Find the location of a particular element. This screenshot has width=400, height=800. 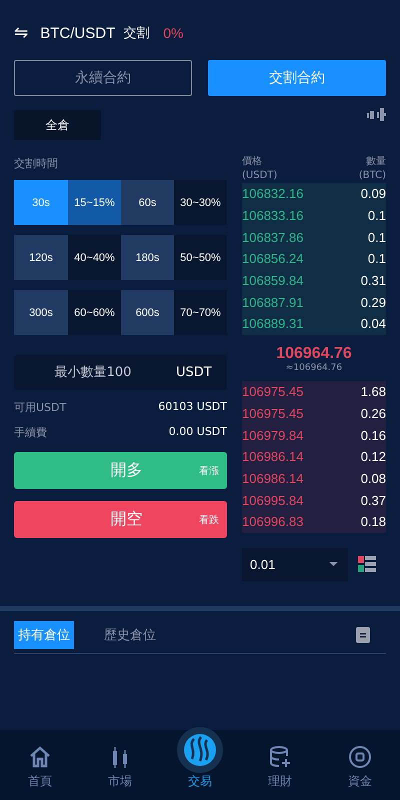

bid-price: 106837.86 is located at coordinates (273, 237).